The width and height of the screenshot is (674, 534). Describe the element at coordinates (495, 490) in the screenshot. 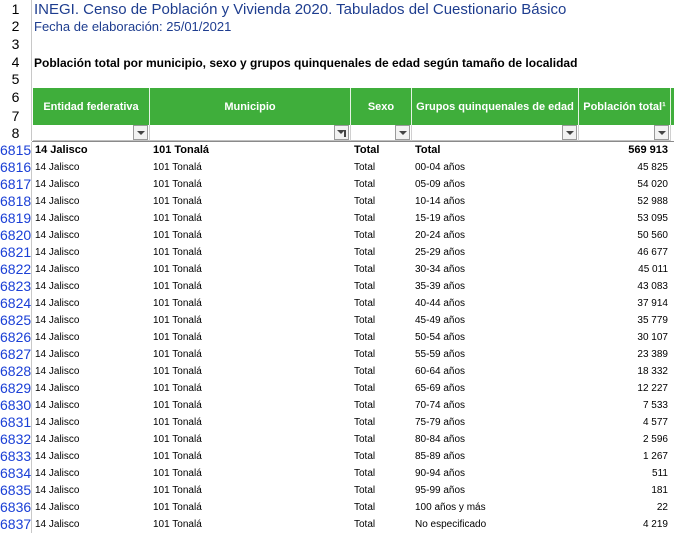

I see `table-cell-grupo: 95-99 años` at that location.